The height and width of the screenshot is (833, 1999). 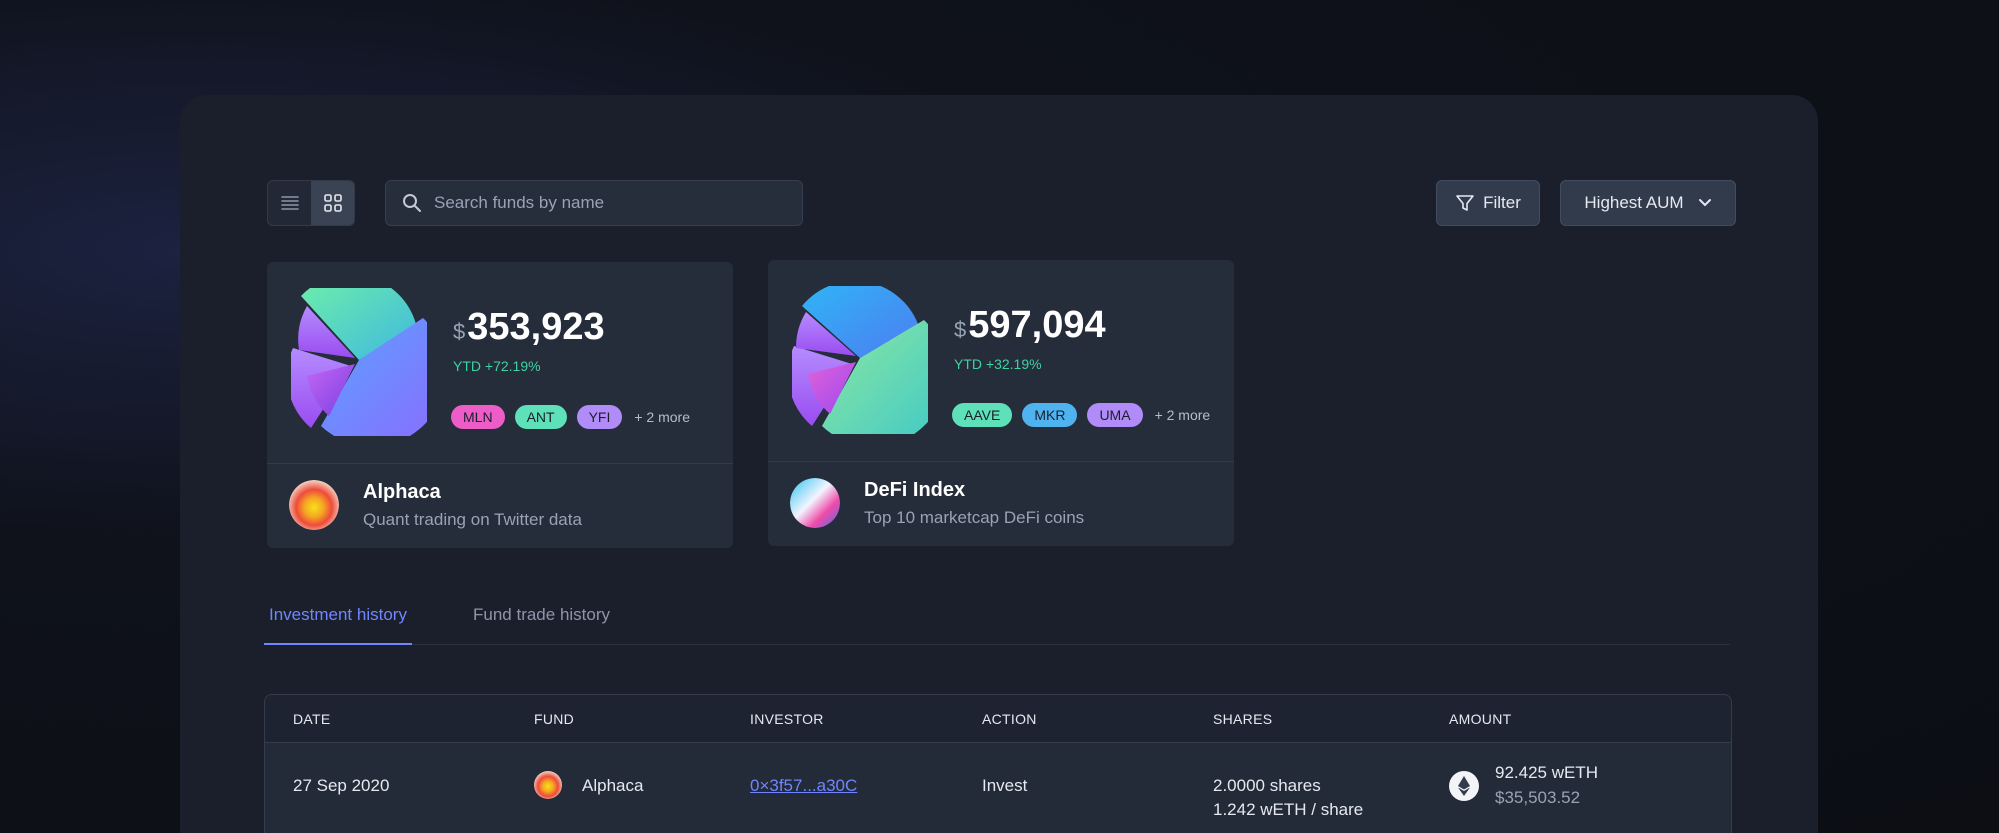 I want to click on row-fund-name: Alphaca, so click(x=612, y=786).